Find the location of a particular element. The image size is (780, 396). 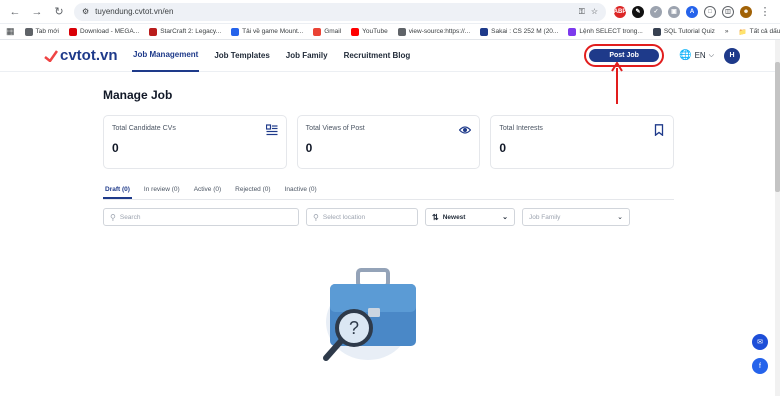

nav-job-templates: Job Templates is located at coordinates (241, 56).